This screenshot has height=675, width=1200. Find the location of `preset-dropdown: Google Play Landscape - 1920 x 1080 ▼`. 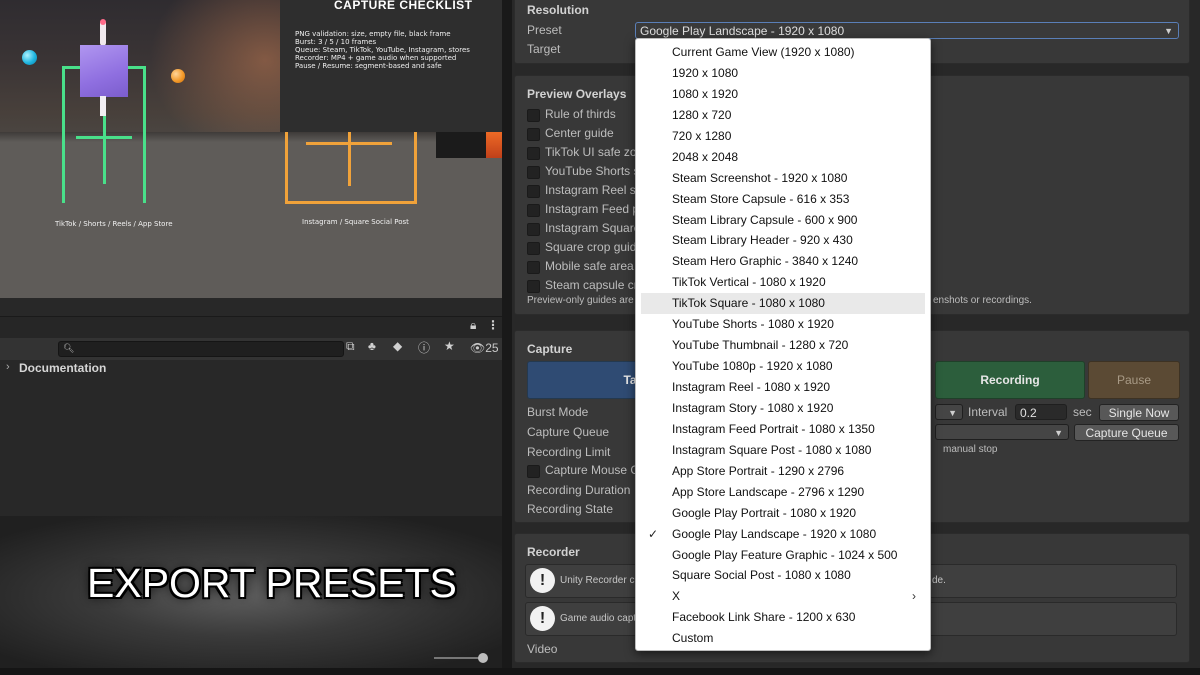

preset-dropdown: Google Play Landscape - 1920 x 1080 ▼ is located at coordinates (907, 30).